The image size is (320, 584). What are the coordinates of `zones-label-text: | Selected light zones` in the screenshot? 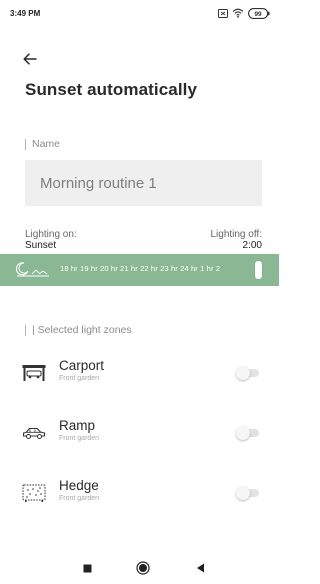 It's located at (82, 330).